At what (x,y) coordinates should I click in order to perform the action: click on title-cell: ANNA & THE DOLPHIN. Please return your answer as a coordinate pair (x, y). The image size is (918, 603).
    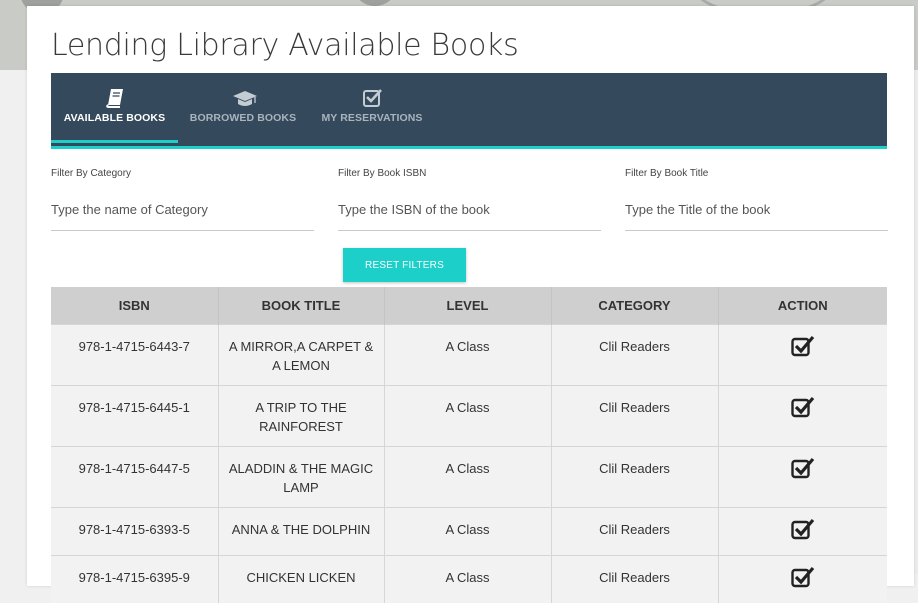
    Looking at the image, I should click on (301, 532).